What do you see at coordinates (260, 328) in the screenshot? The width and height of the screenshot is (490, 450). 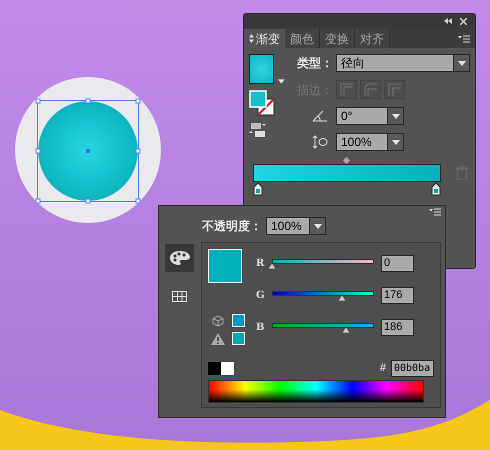 I see `channel-label: B` at bounding box center [260, 328].